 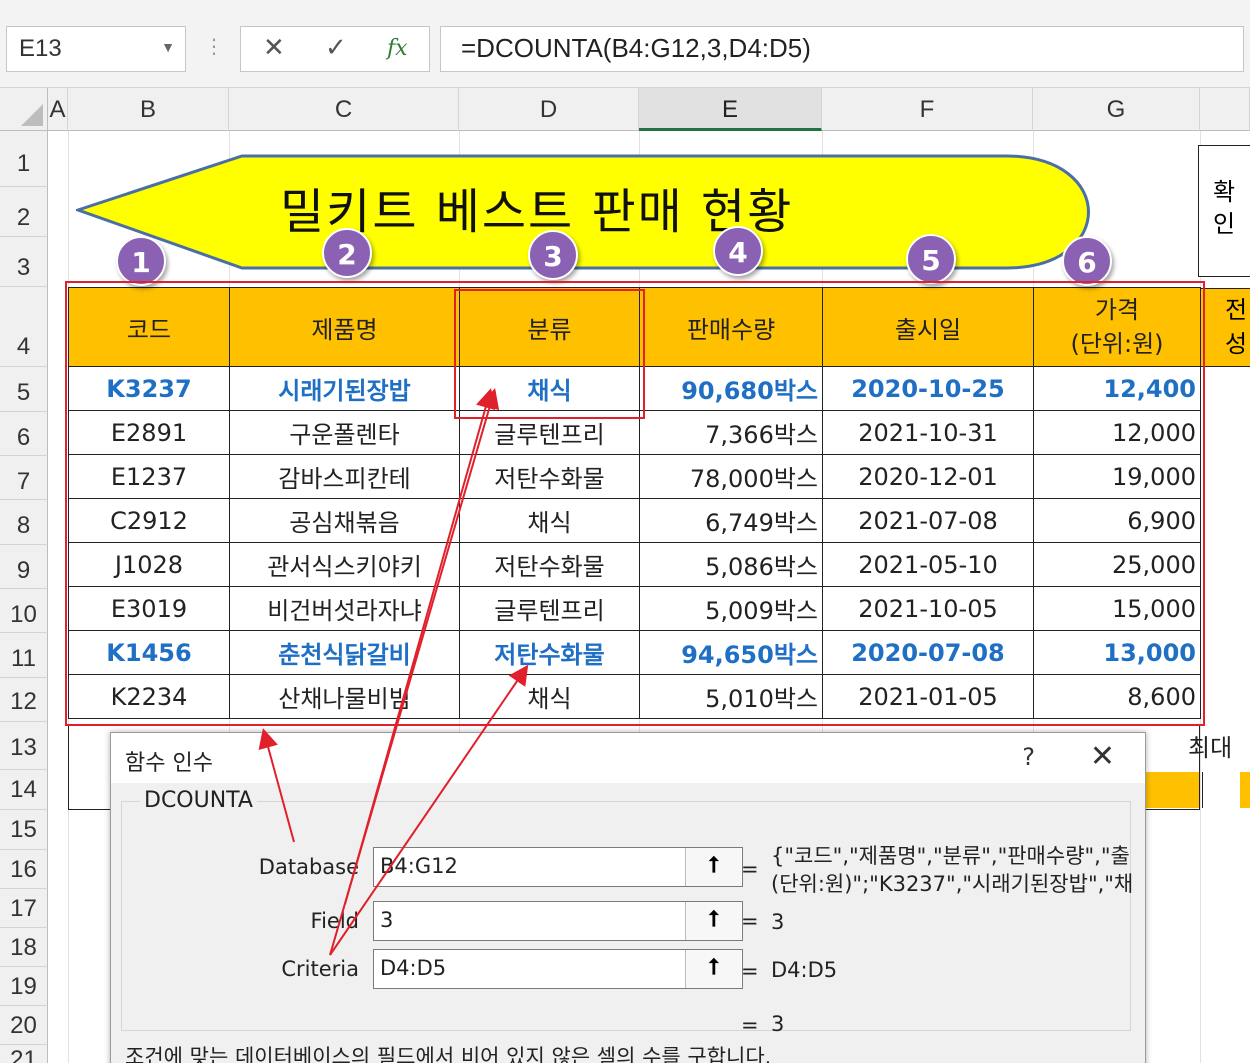 What do you see at coordinates (24, 1025) in the screenshot?
I see `row-header-20: 20` at bounding box center [24, 1025].